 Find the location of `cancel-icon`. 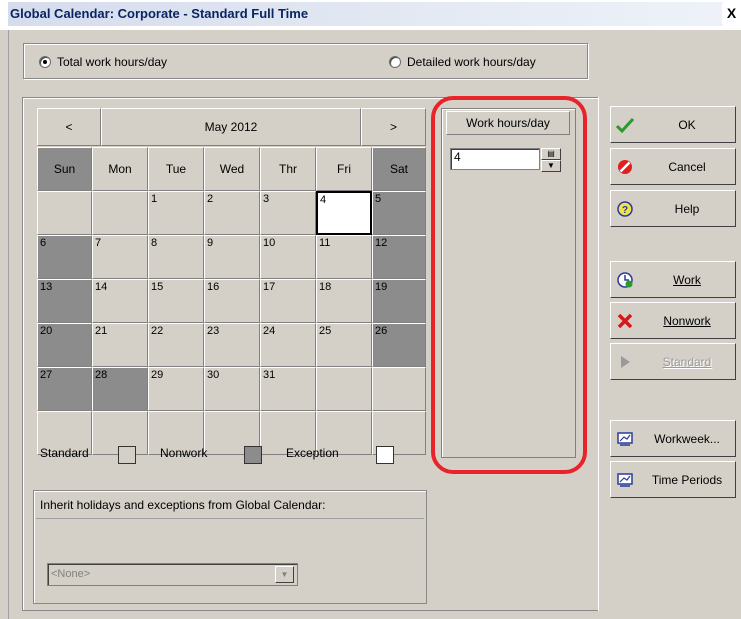

cancel-icon is located at coordinates (625, 167).